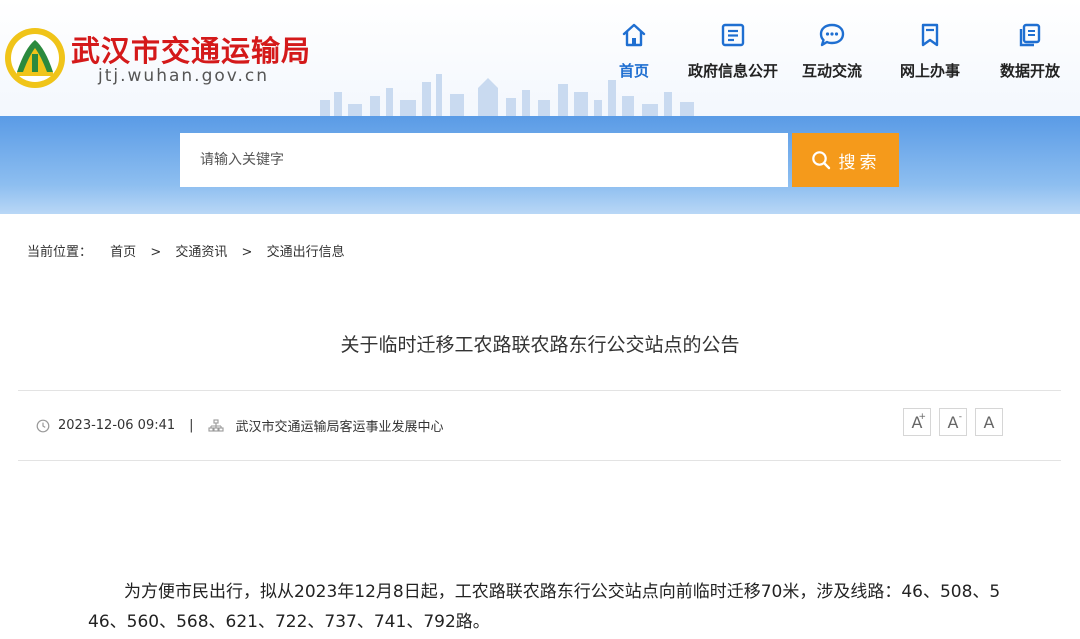  I want to click on breadcrumb-item-travel-info: 交通出行信息, so click(306, 250).